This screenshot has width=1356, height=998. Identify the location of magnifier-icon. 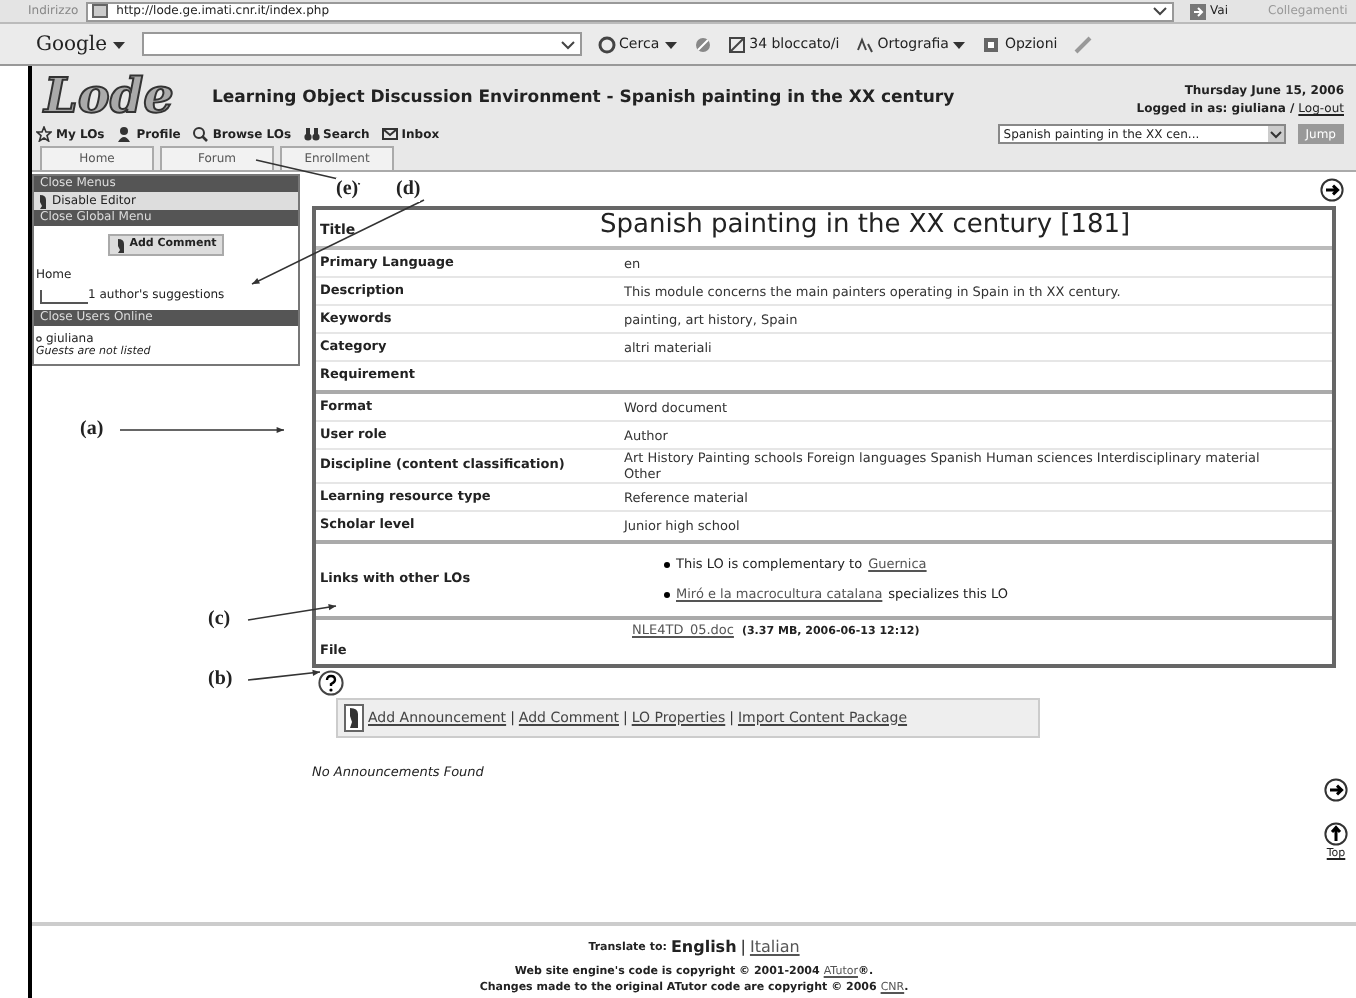
(200, 134).